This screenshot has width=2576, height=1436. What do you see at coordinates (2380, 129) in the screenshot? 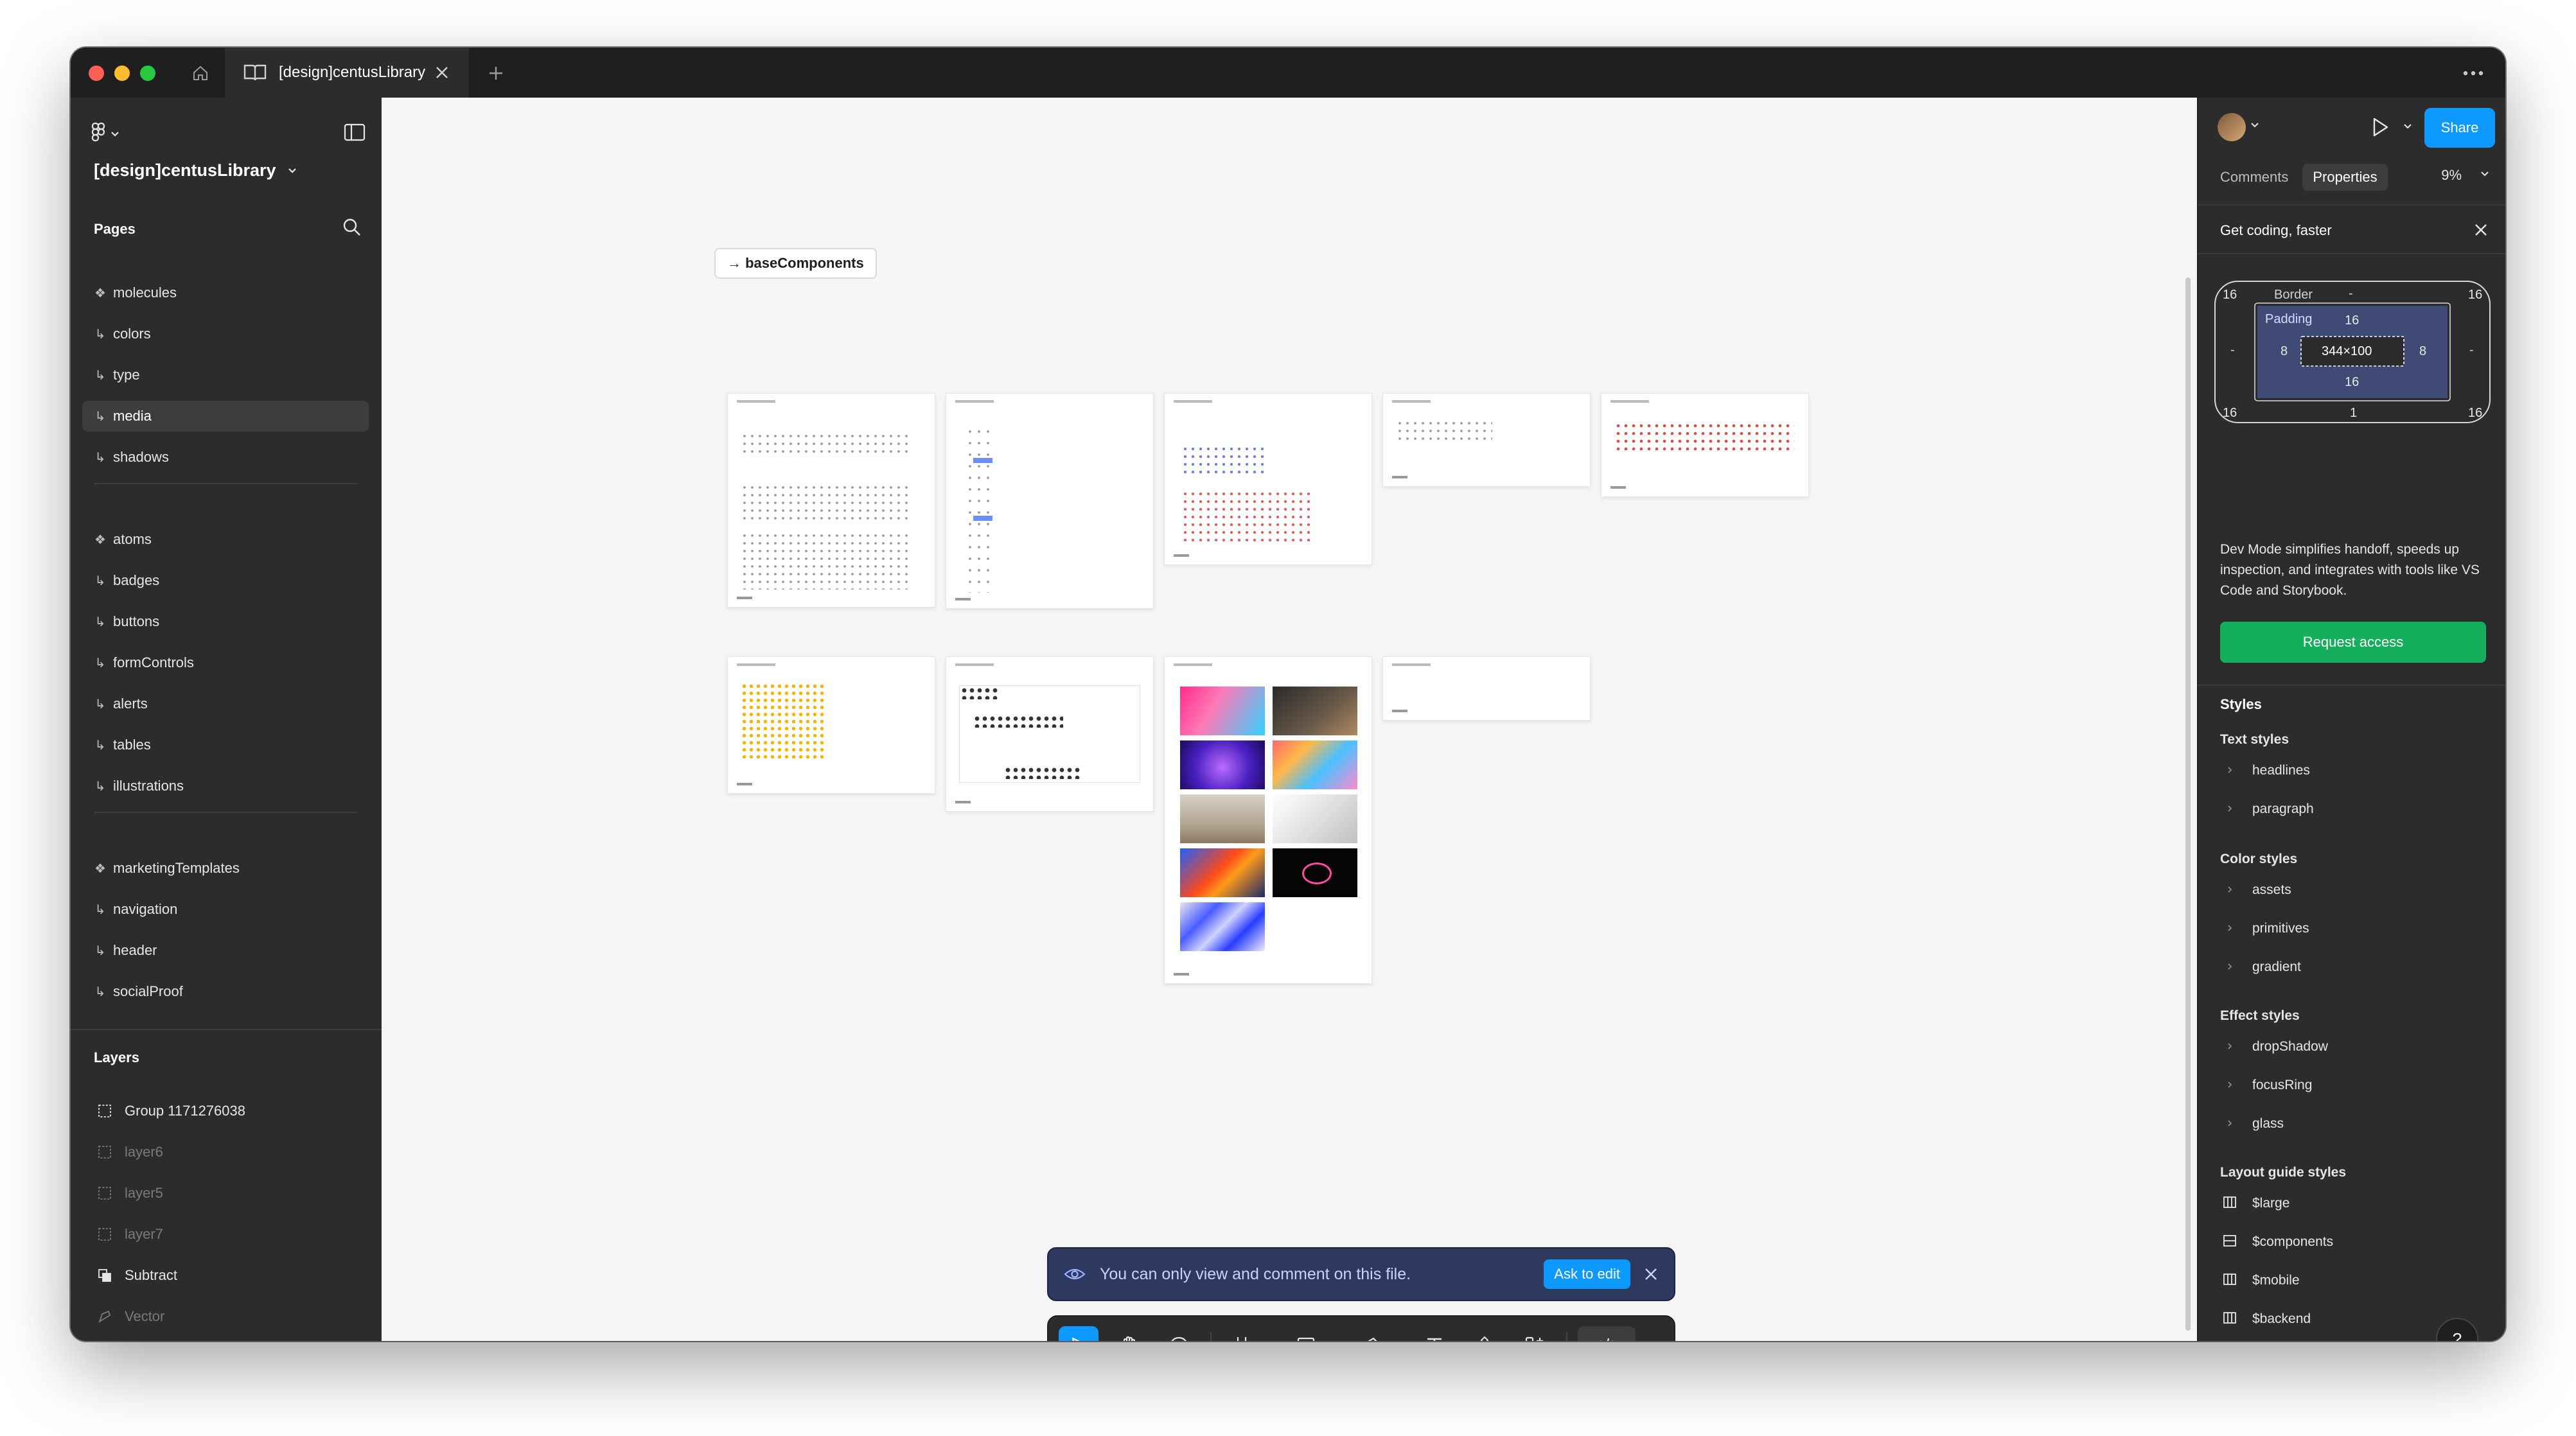
I see `present-play-icon` at bounding box center [2380, 129].